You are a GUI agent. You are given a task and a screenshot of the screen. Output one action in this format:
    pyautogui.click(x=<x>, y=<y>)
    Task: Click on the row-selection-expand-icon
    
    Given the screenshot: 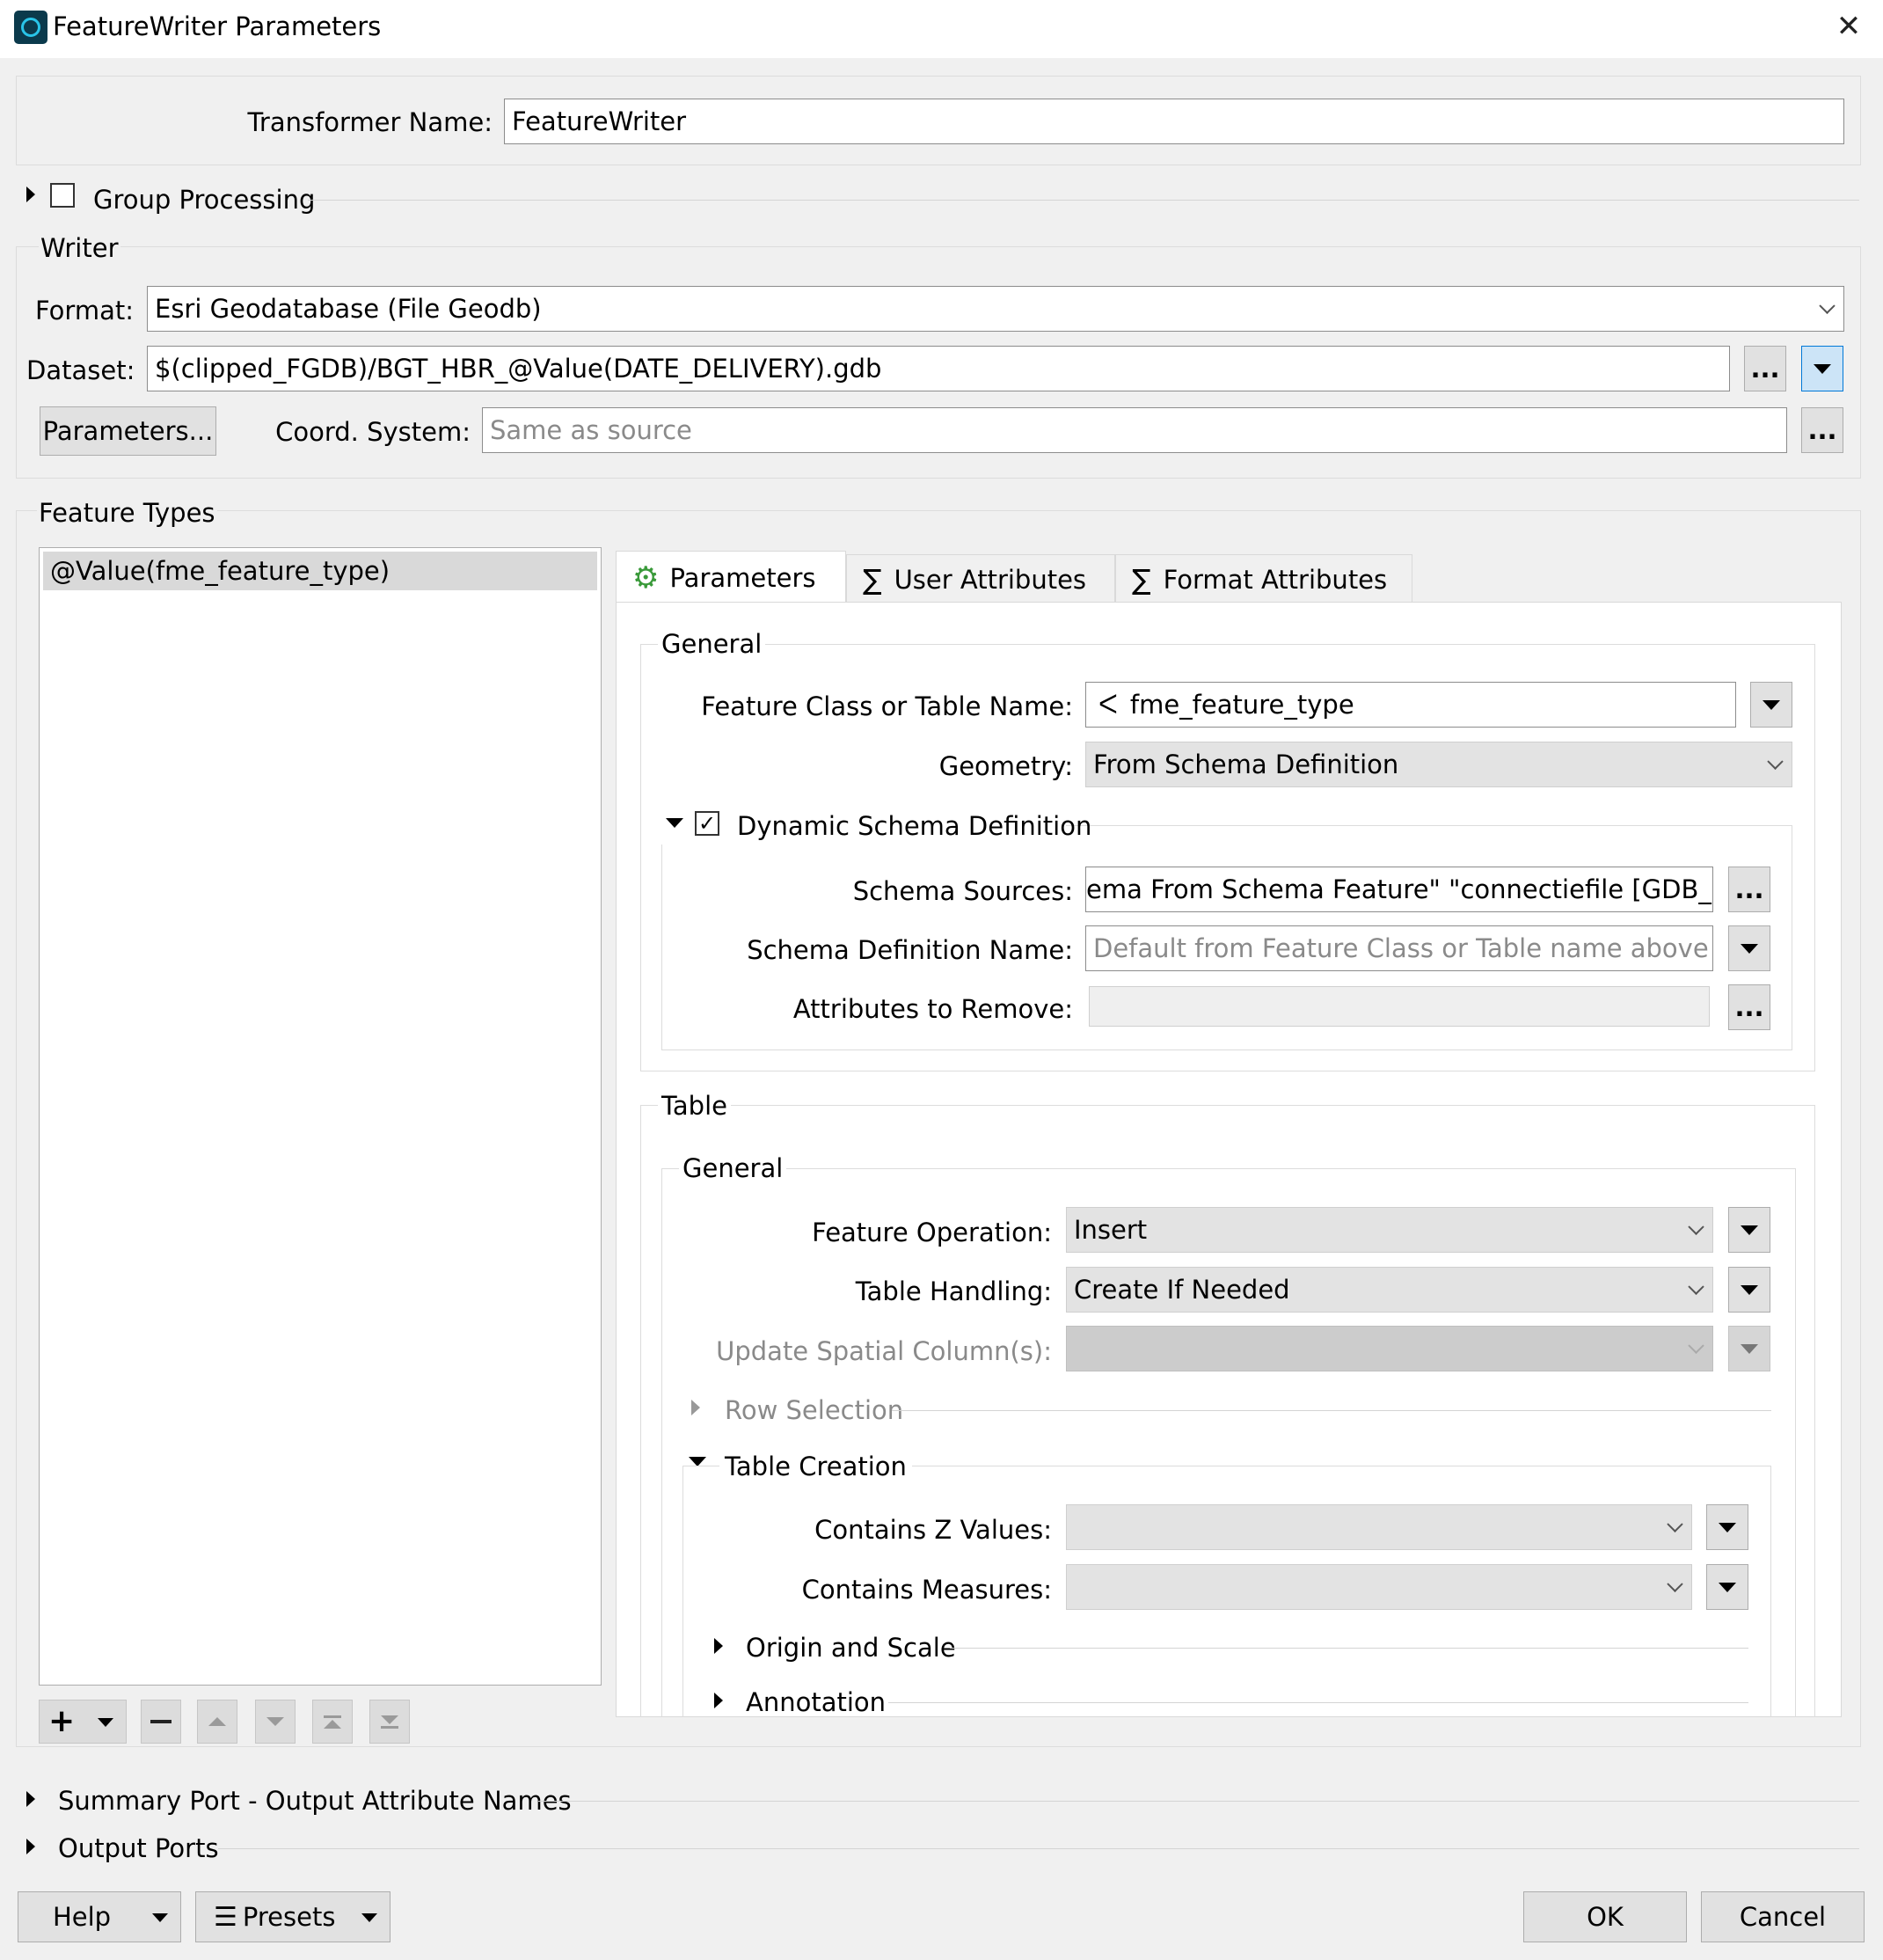 What is the action you would take?
    pyautogui.click(x=695, y=1408)
    